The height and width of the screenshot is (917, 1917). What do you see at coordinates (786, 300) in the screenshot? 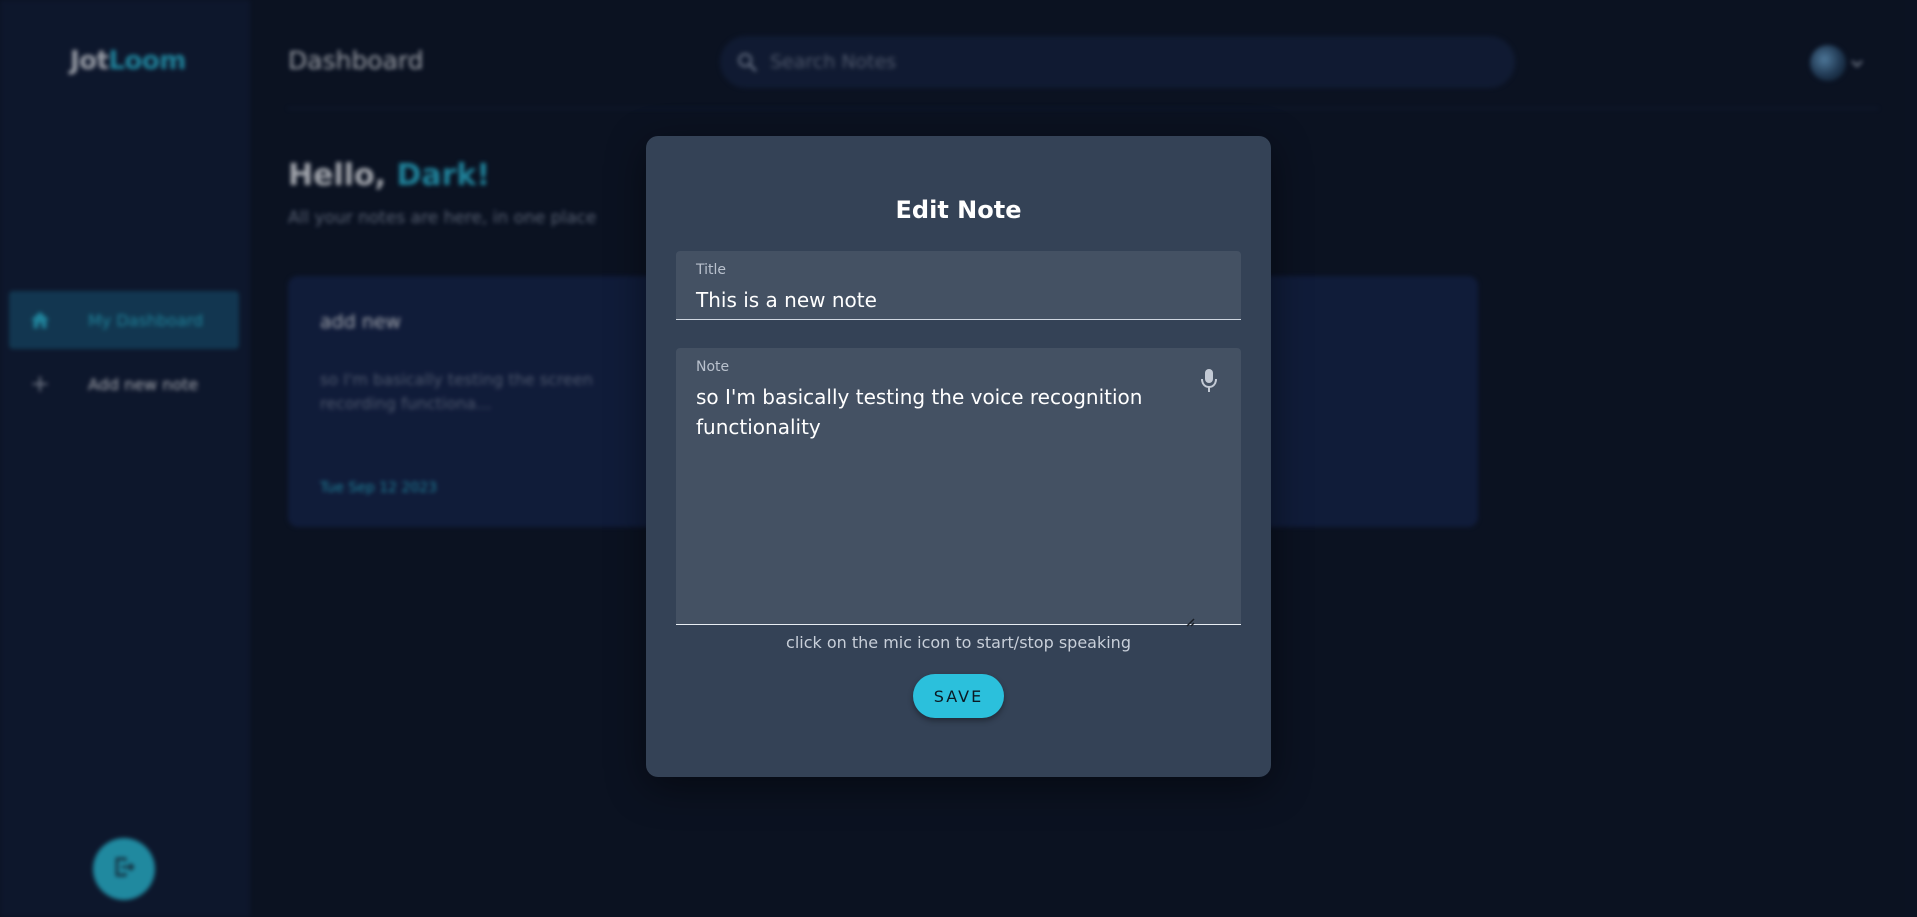
I see `title-input: This is a new note` at bounding box center [786, 300].